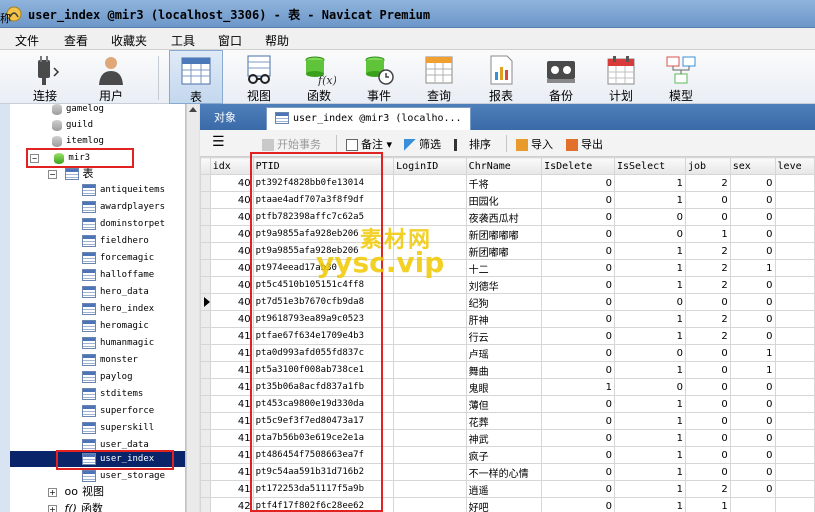  I want to click on table-row: 41 pta7b56b03e619ce2e1a 神武 0 1 0 0, so click(507, 438).